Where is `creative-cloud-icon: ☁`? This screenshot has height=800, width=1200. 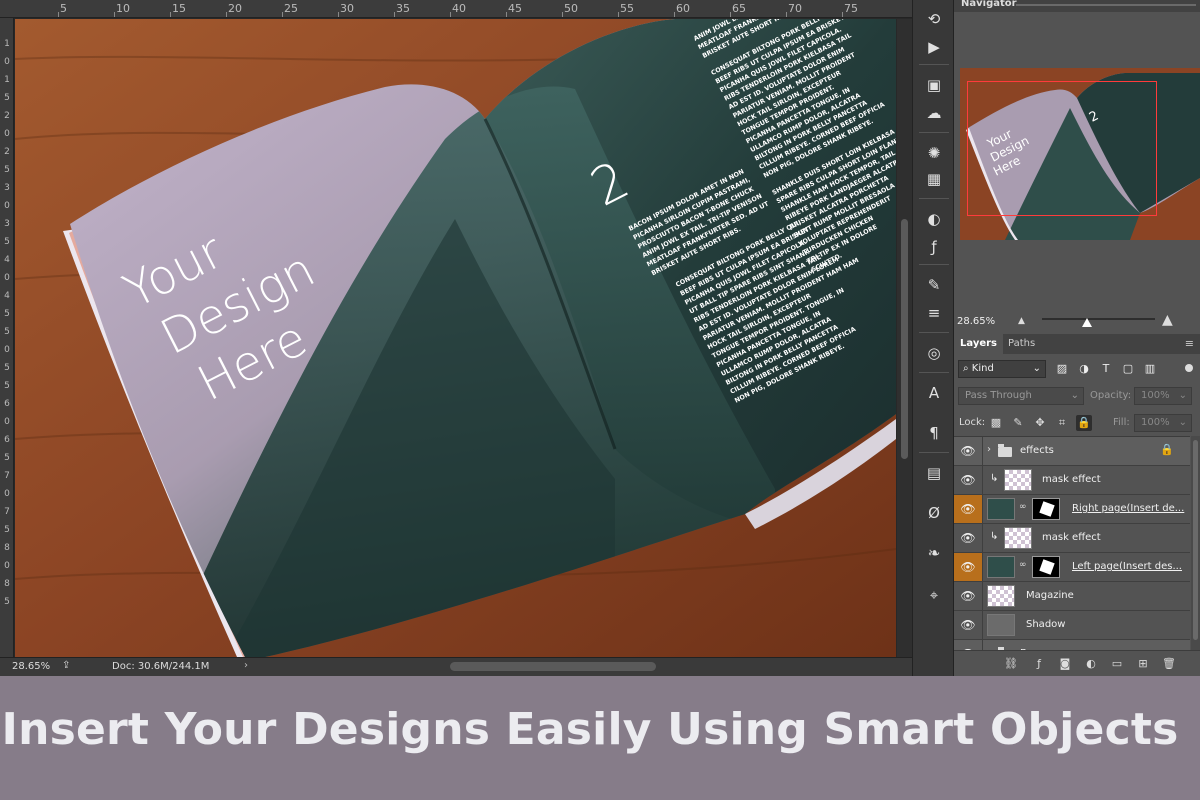
creative-cloud-icon: ☁ is located at coordinates (934, 113).